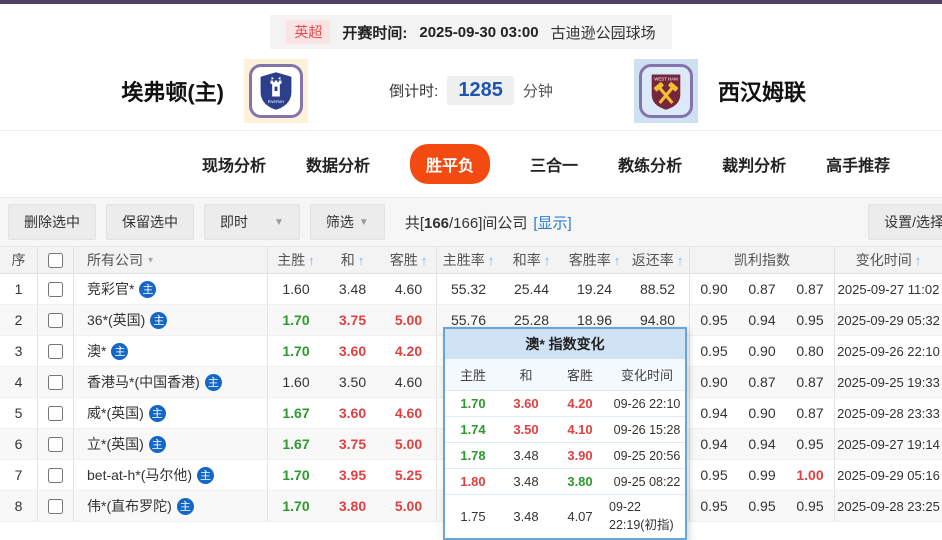  What do you see at coordinates (650, 164) in the screenshot?
I see `tab-coach-analysis: 教练分析` at bounding box center [650, 164].